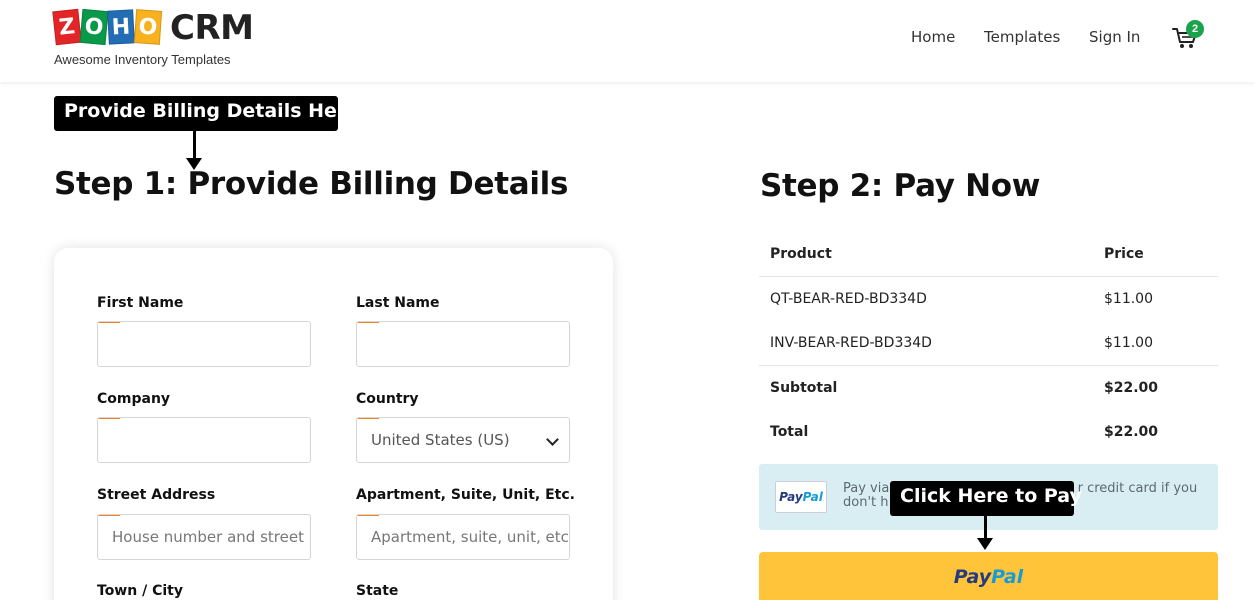  I want to click on step2-title: Step 2: Pay Now, so click(900, 186).